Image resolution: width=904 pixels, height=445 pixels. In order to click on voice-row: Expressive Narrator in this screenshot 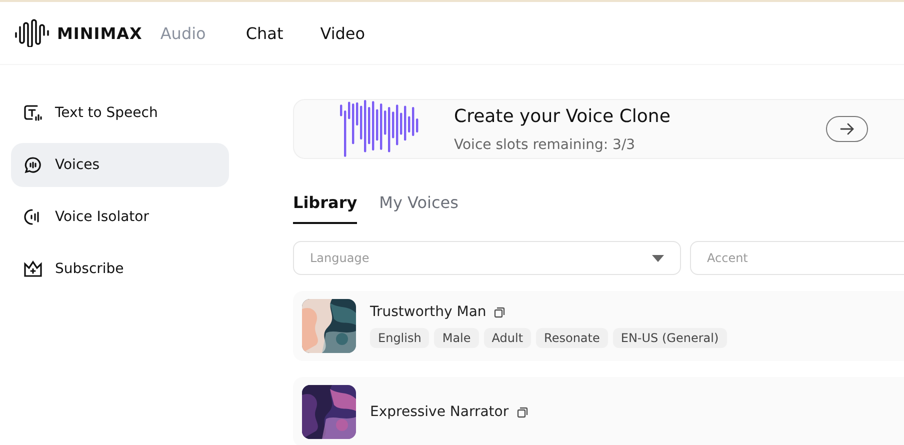, I will do `click(598, 411)`.